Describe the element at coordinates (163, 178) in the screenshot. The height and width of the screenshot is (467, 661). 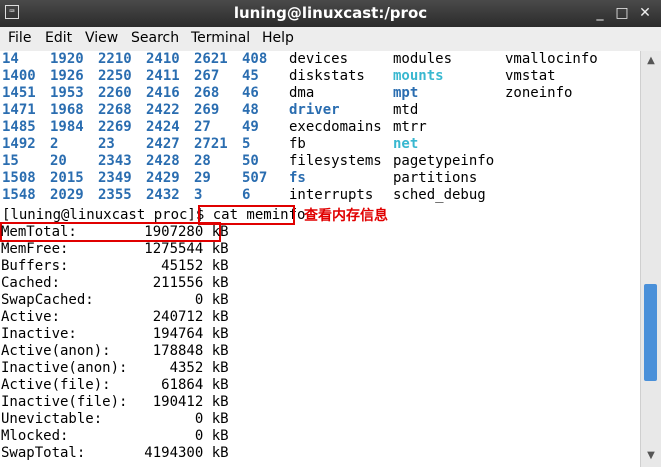
I see `process-dir-entry: 2429` at that location.